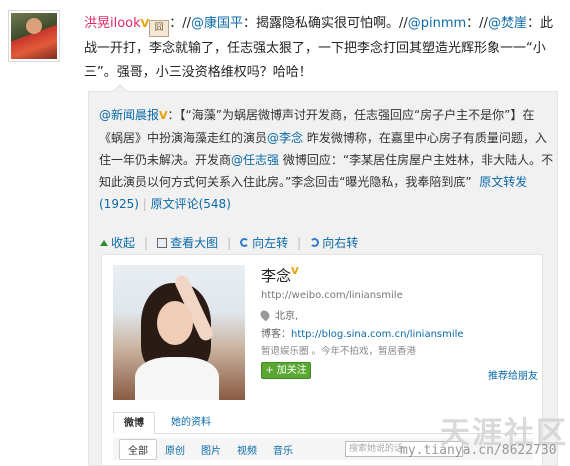  I want to click on enlarge-icon, so click(162, 242).